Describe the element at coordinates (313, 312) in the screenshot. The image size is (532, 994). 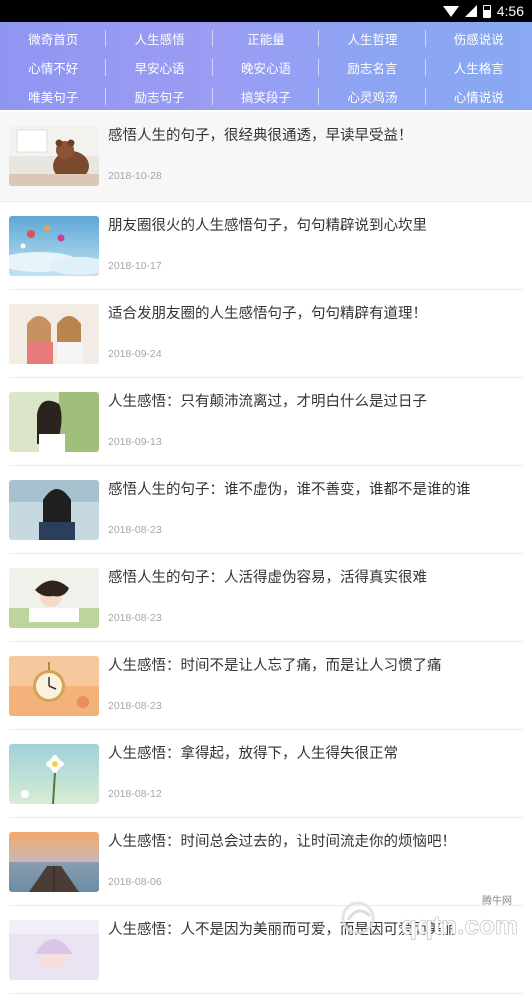
I see `article-title: 适合发朋友圈的人生感悟句子，句句精辟有道理！` at that location.